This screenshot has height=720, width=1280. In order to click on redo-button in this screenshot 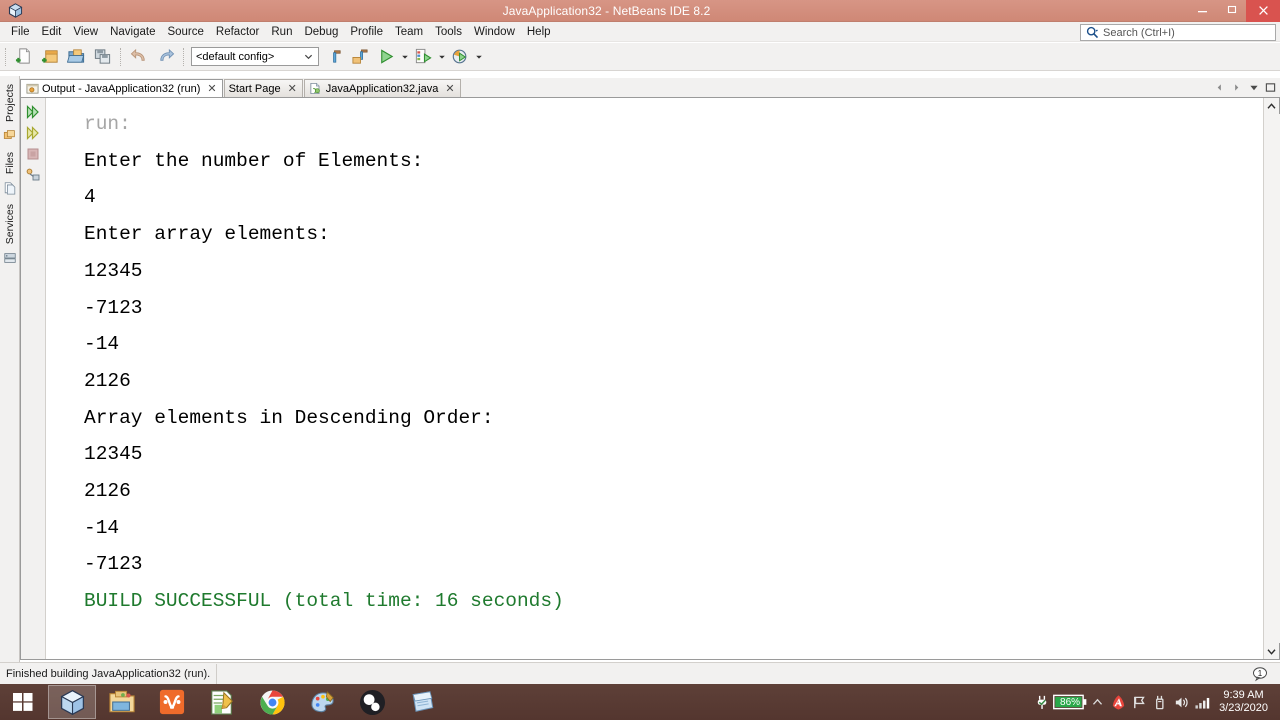, I will do `click(165, 57)`.